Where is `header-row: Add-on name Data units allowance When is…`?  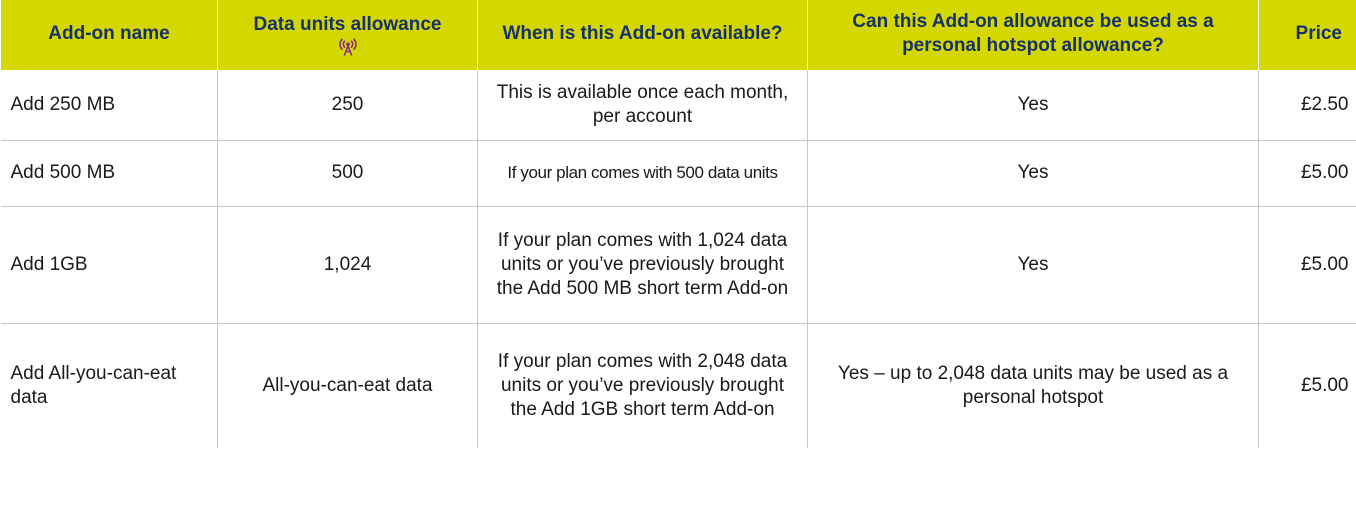
header-row: Add-on name Data units allowance When is… is located at coordinates (678, 35).